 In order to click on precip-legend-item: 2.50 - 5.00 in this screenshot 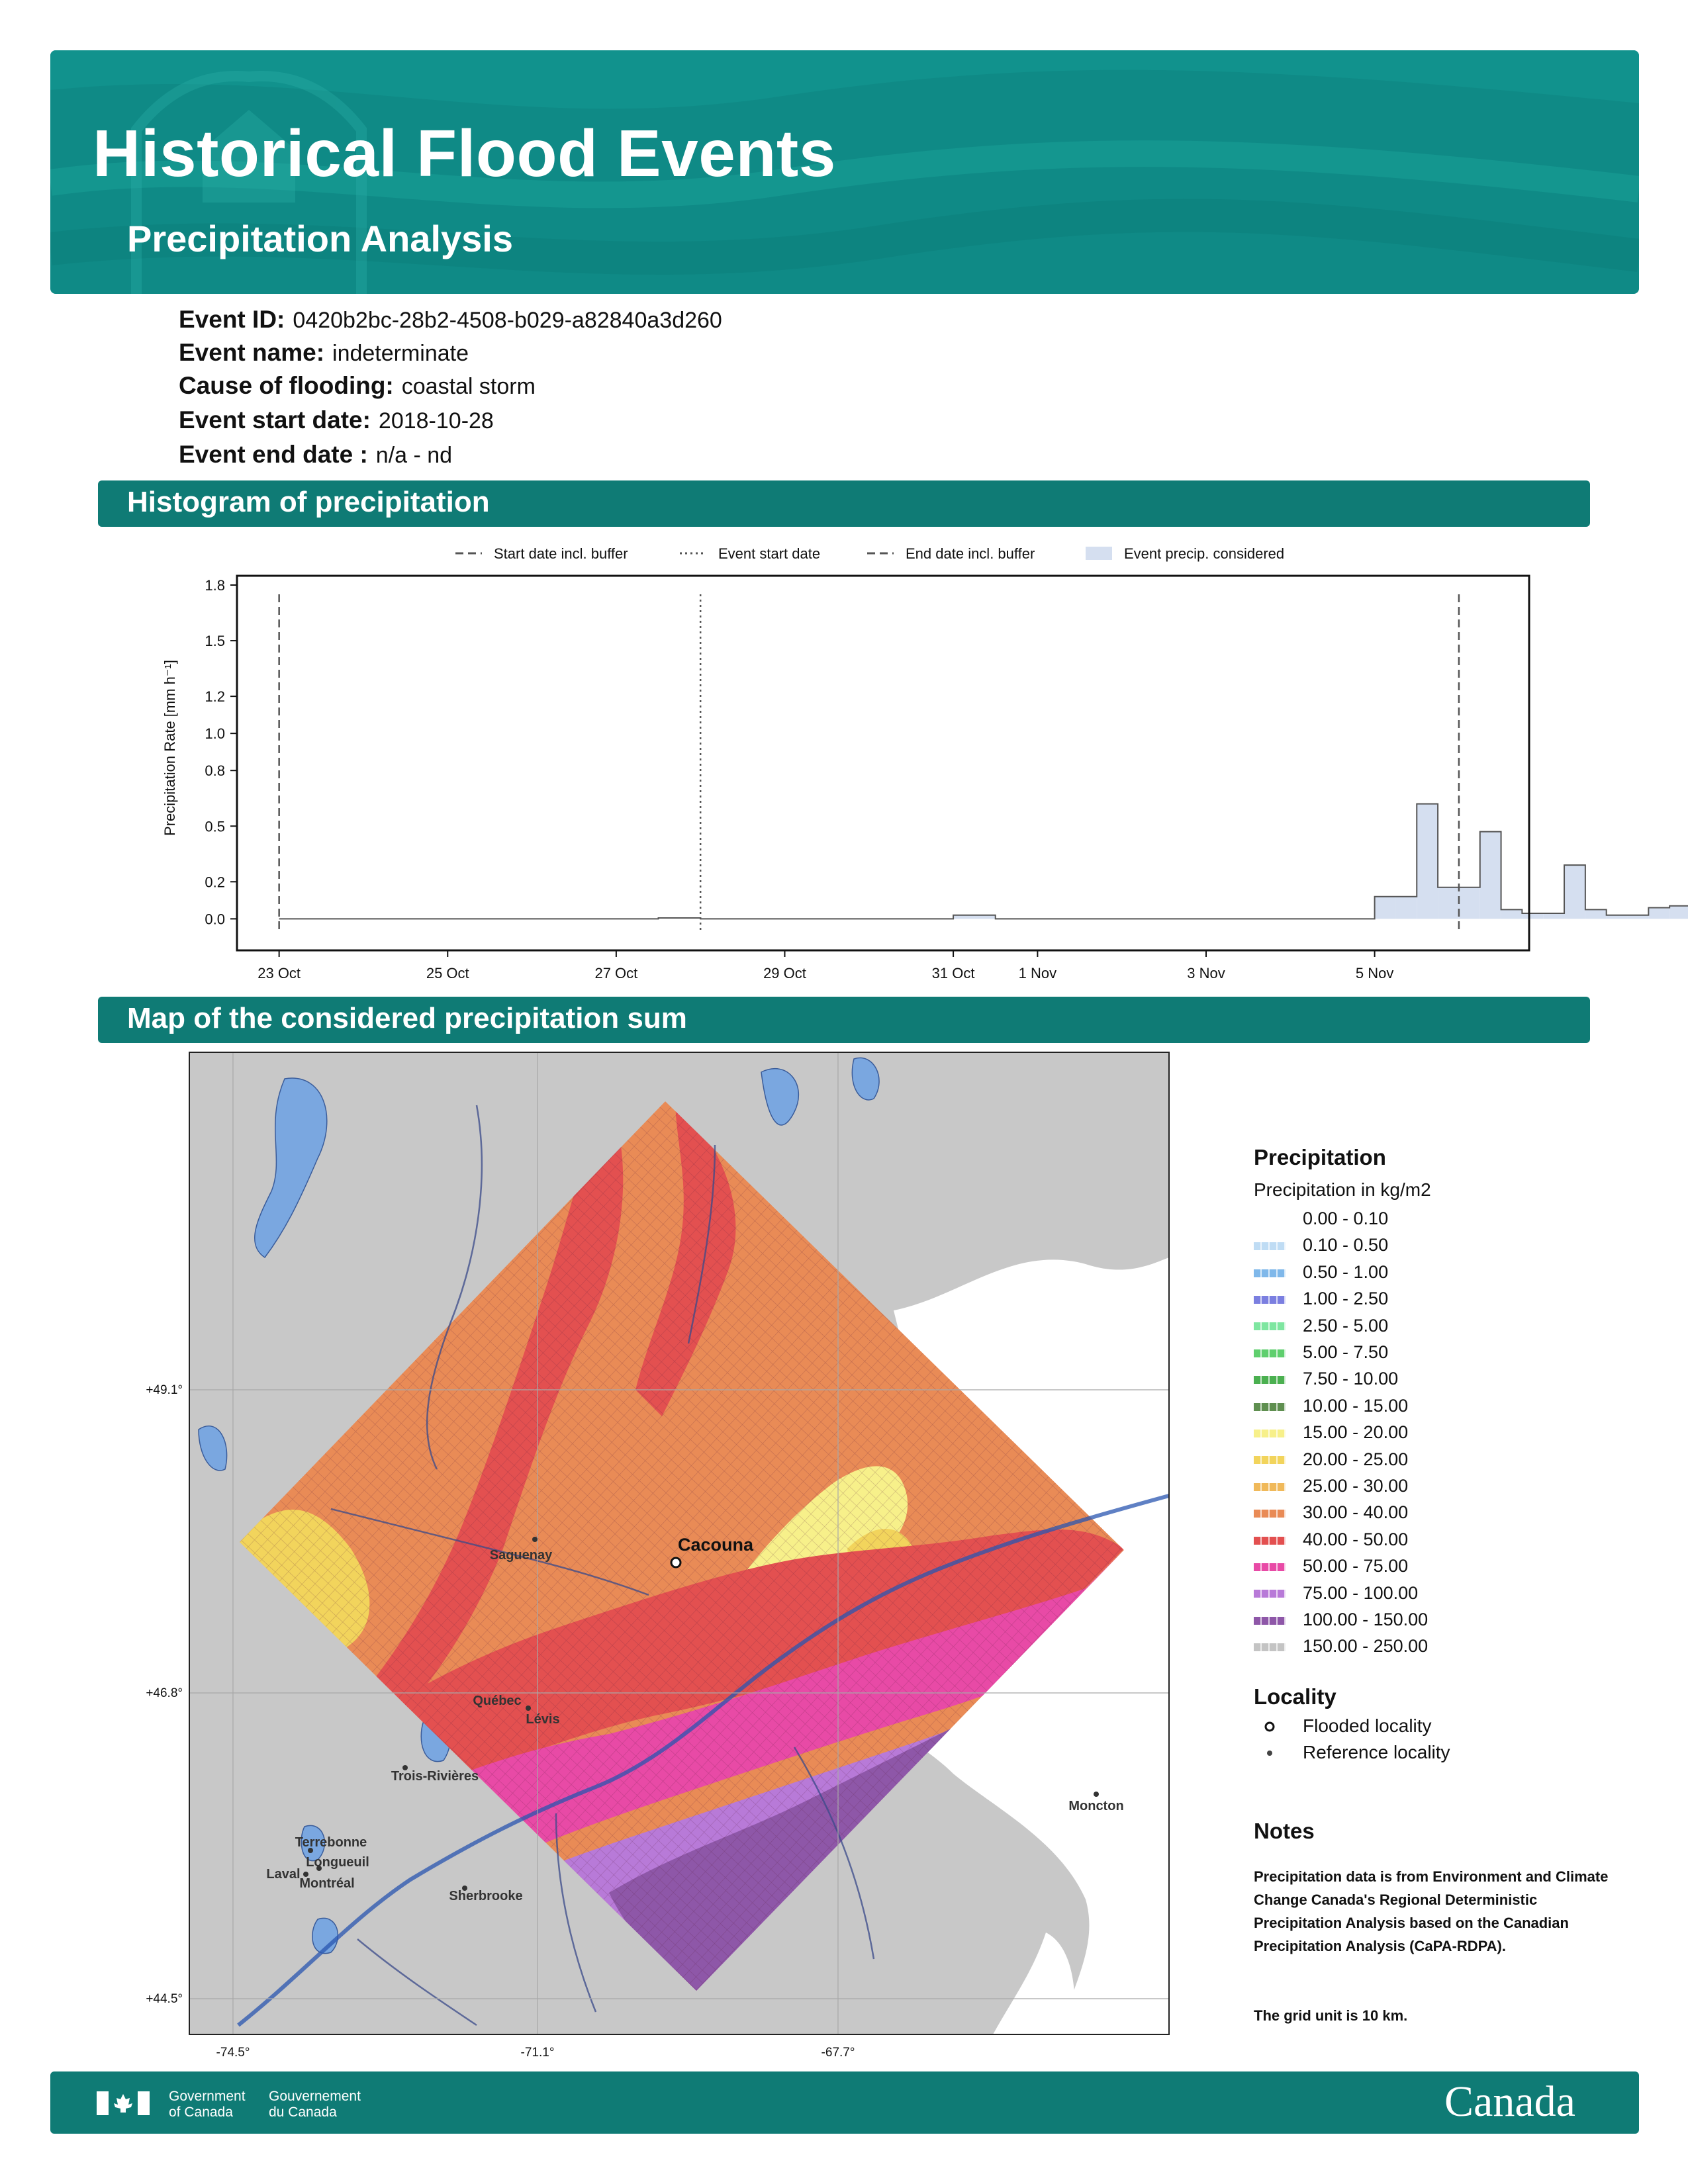, I will do `click(1321, 1328)`.